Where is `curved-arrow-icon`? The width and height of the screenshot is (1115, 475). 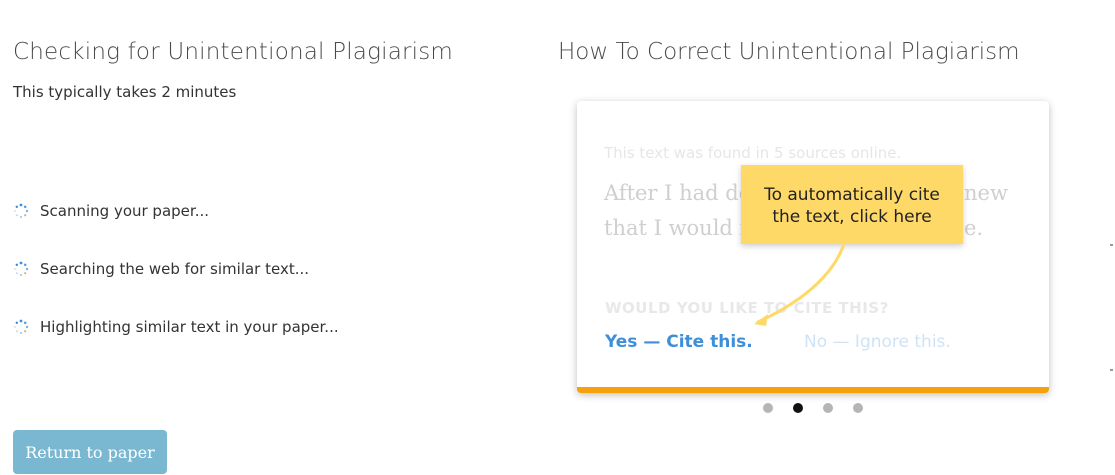 curved-arrow-icon is located at coordinates (800, 284).